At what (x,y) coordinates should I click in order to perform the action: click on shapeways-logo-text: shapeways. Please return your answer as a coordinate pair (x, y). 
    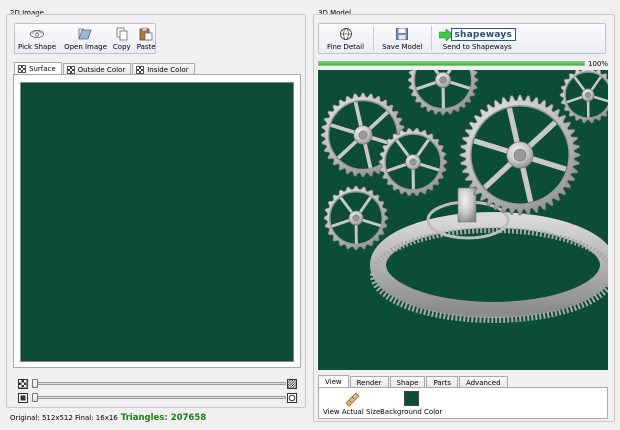
    Looking at the image, I should click on (483, 34).